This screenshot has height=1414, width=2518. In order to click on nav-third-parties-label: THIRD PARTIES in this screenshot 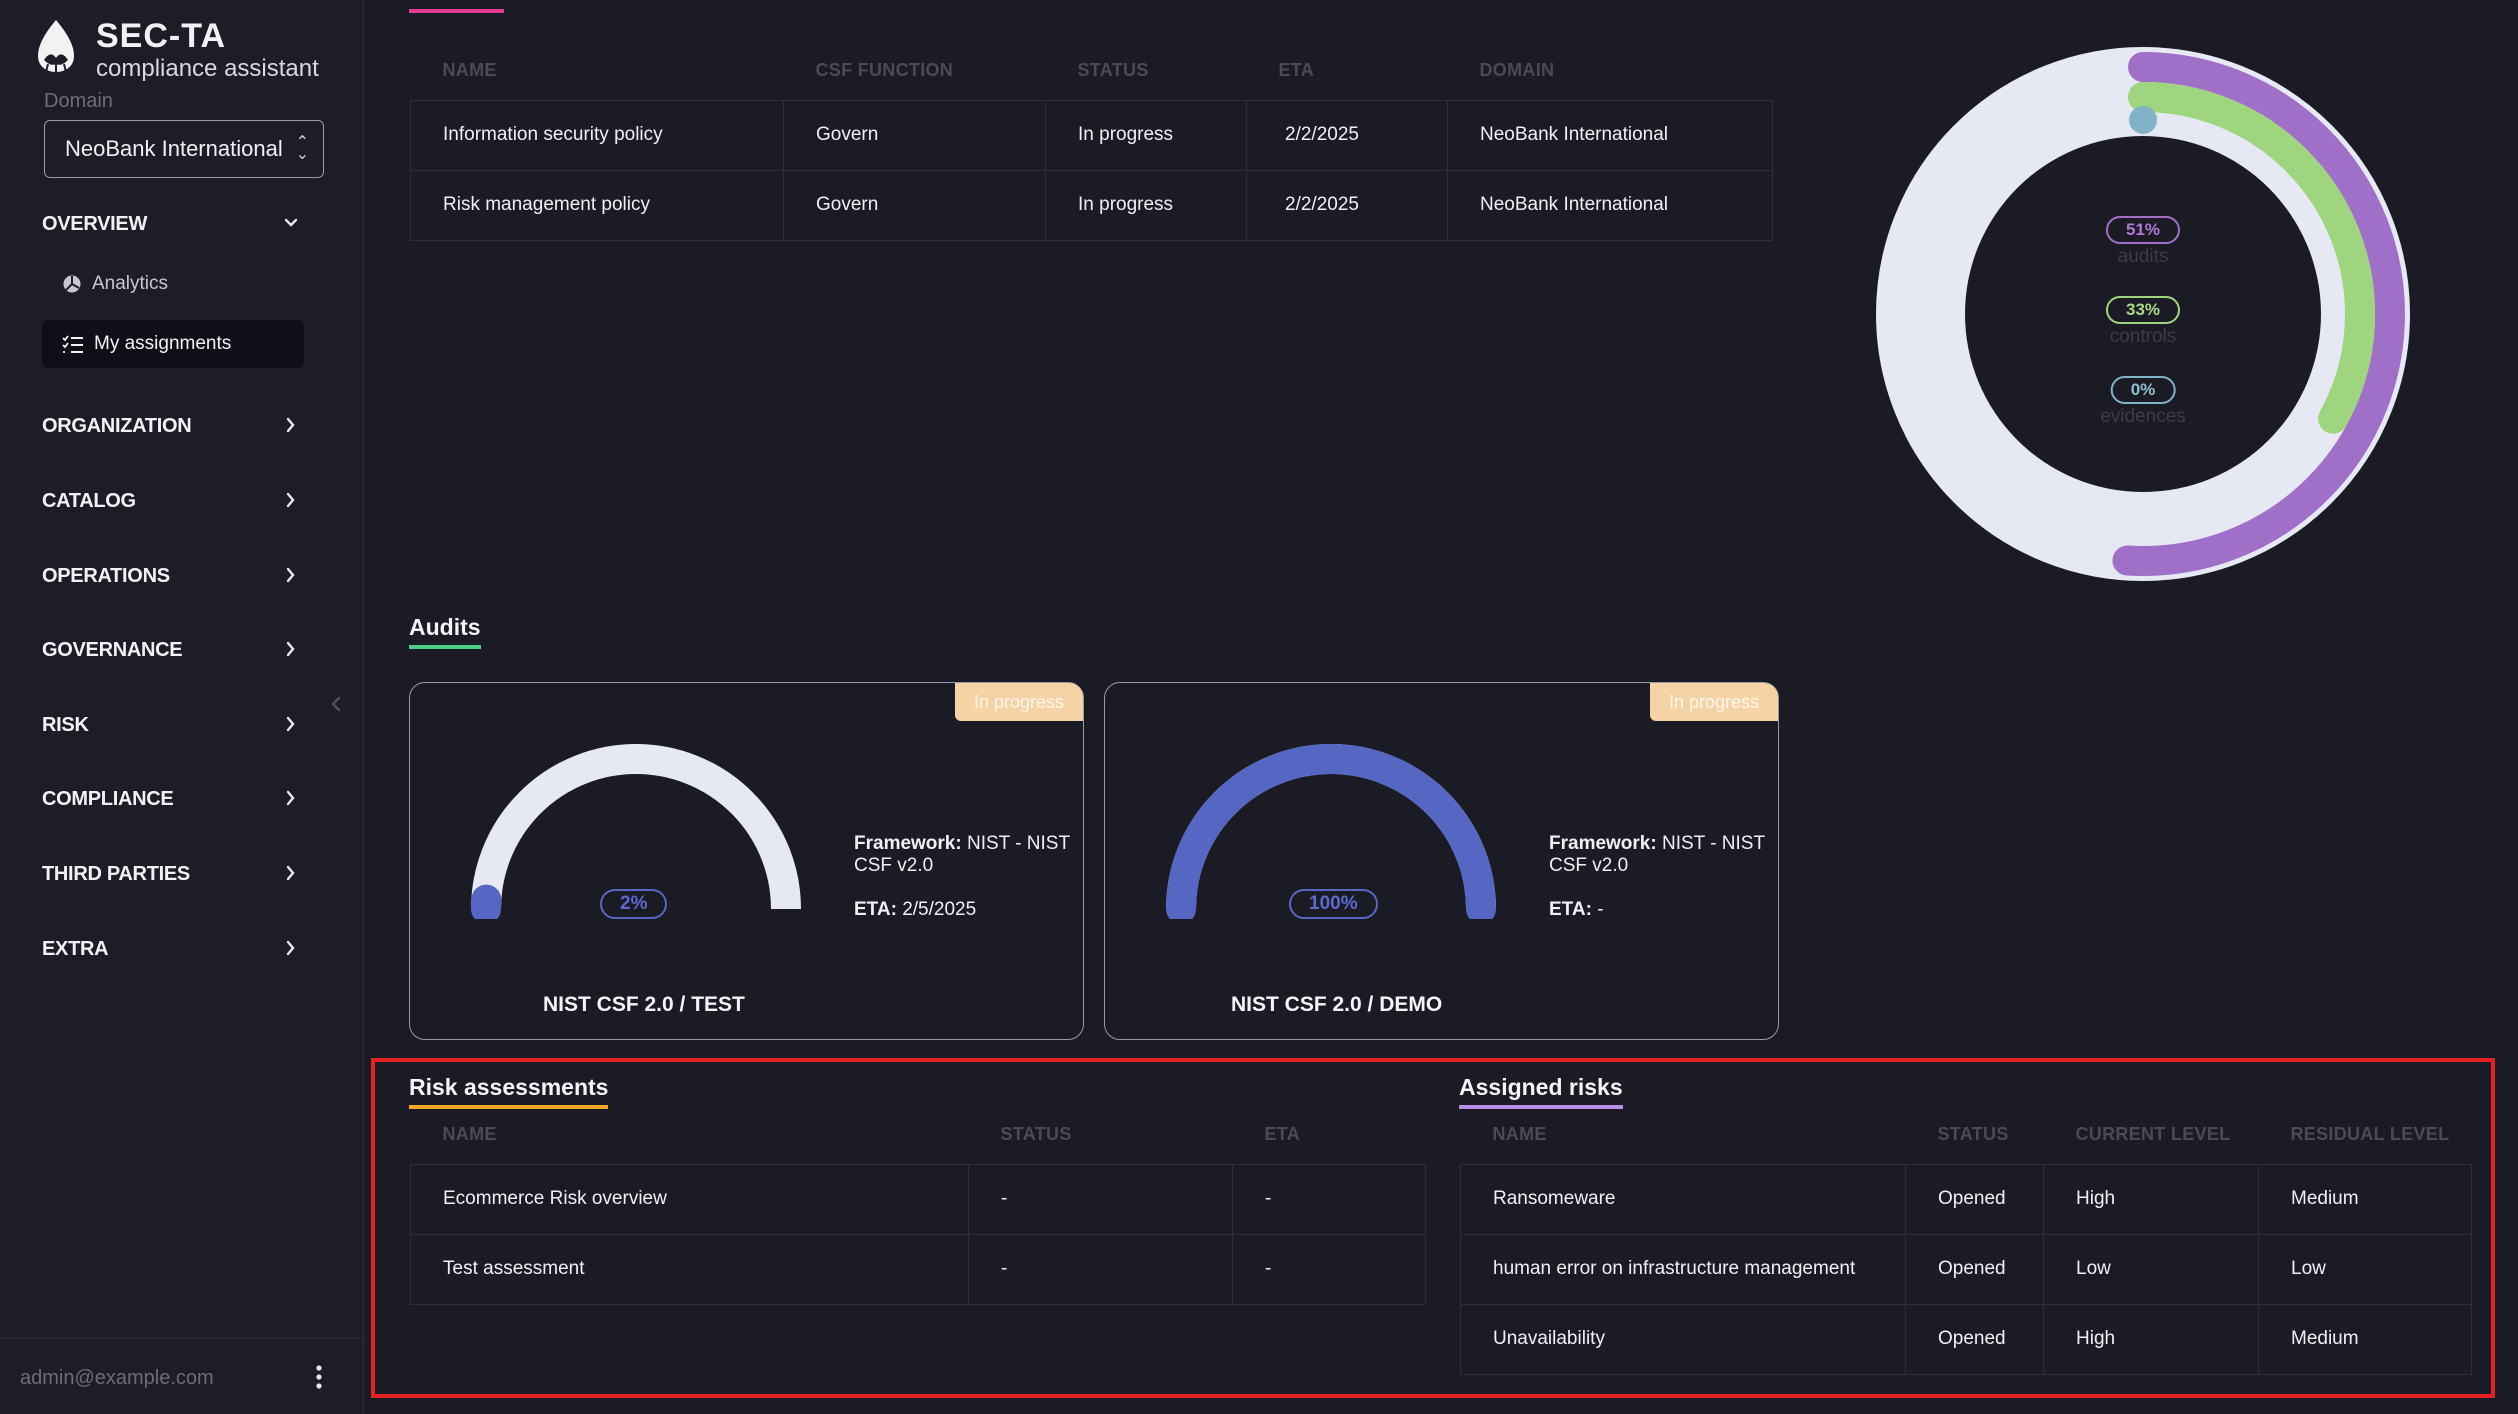, I will do `click(116, 873)`.